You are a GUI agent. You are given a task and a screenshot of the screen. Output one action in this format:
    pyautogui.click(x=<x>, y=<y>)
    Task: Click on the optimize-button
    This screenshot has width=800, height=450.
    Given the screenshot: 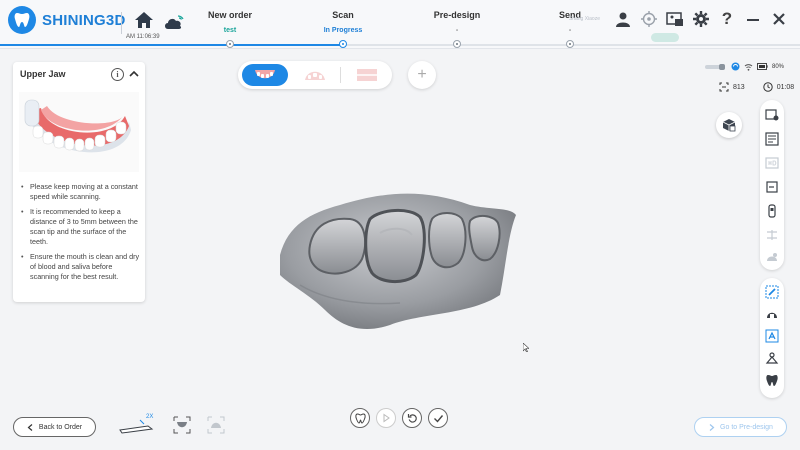 What is the action you would take?
    pyautogui.click(x=360, y=418)
    